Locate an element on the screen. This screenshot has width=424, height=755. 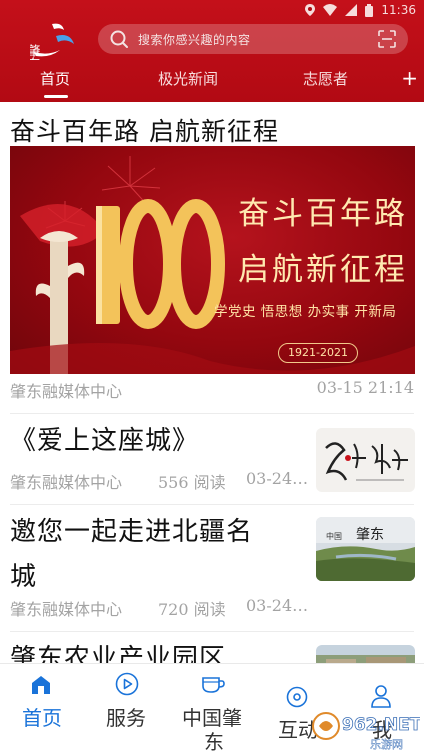
location-icon is located at coordinates (310, 10).